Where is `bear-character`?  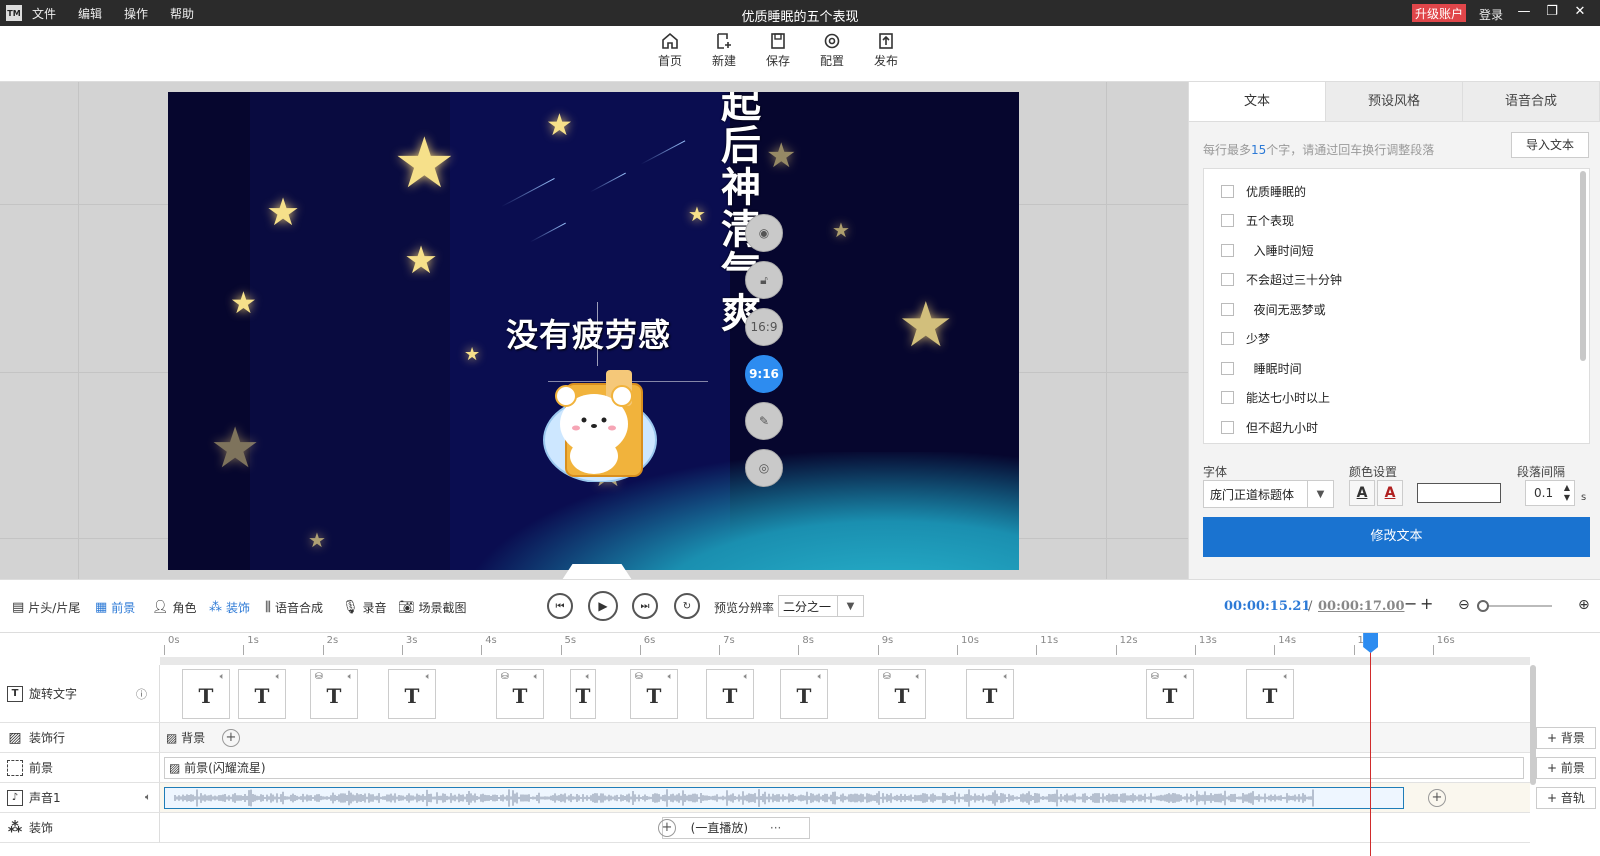
bear-character is located at coordinates (600, 423).